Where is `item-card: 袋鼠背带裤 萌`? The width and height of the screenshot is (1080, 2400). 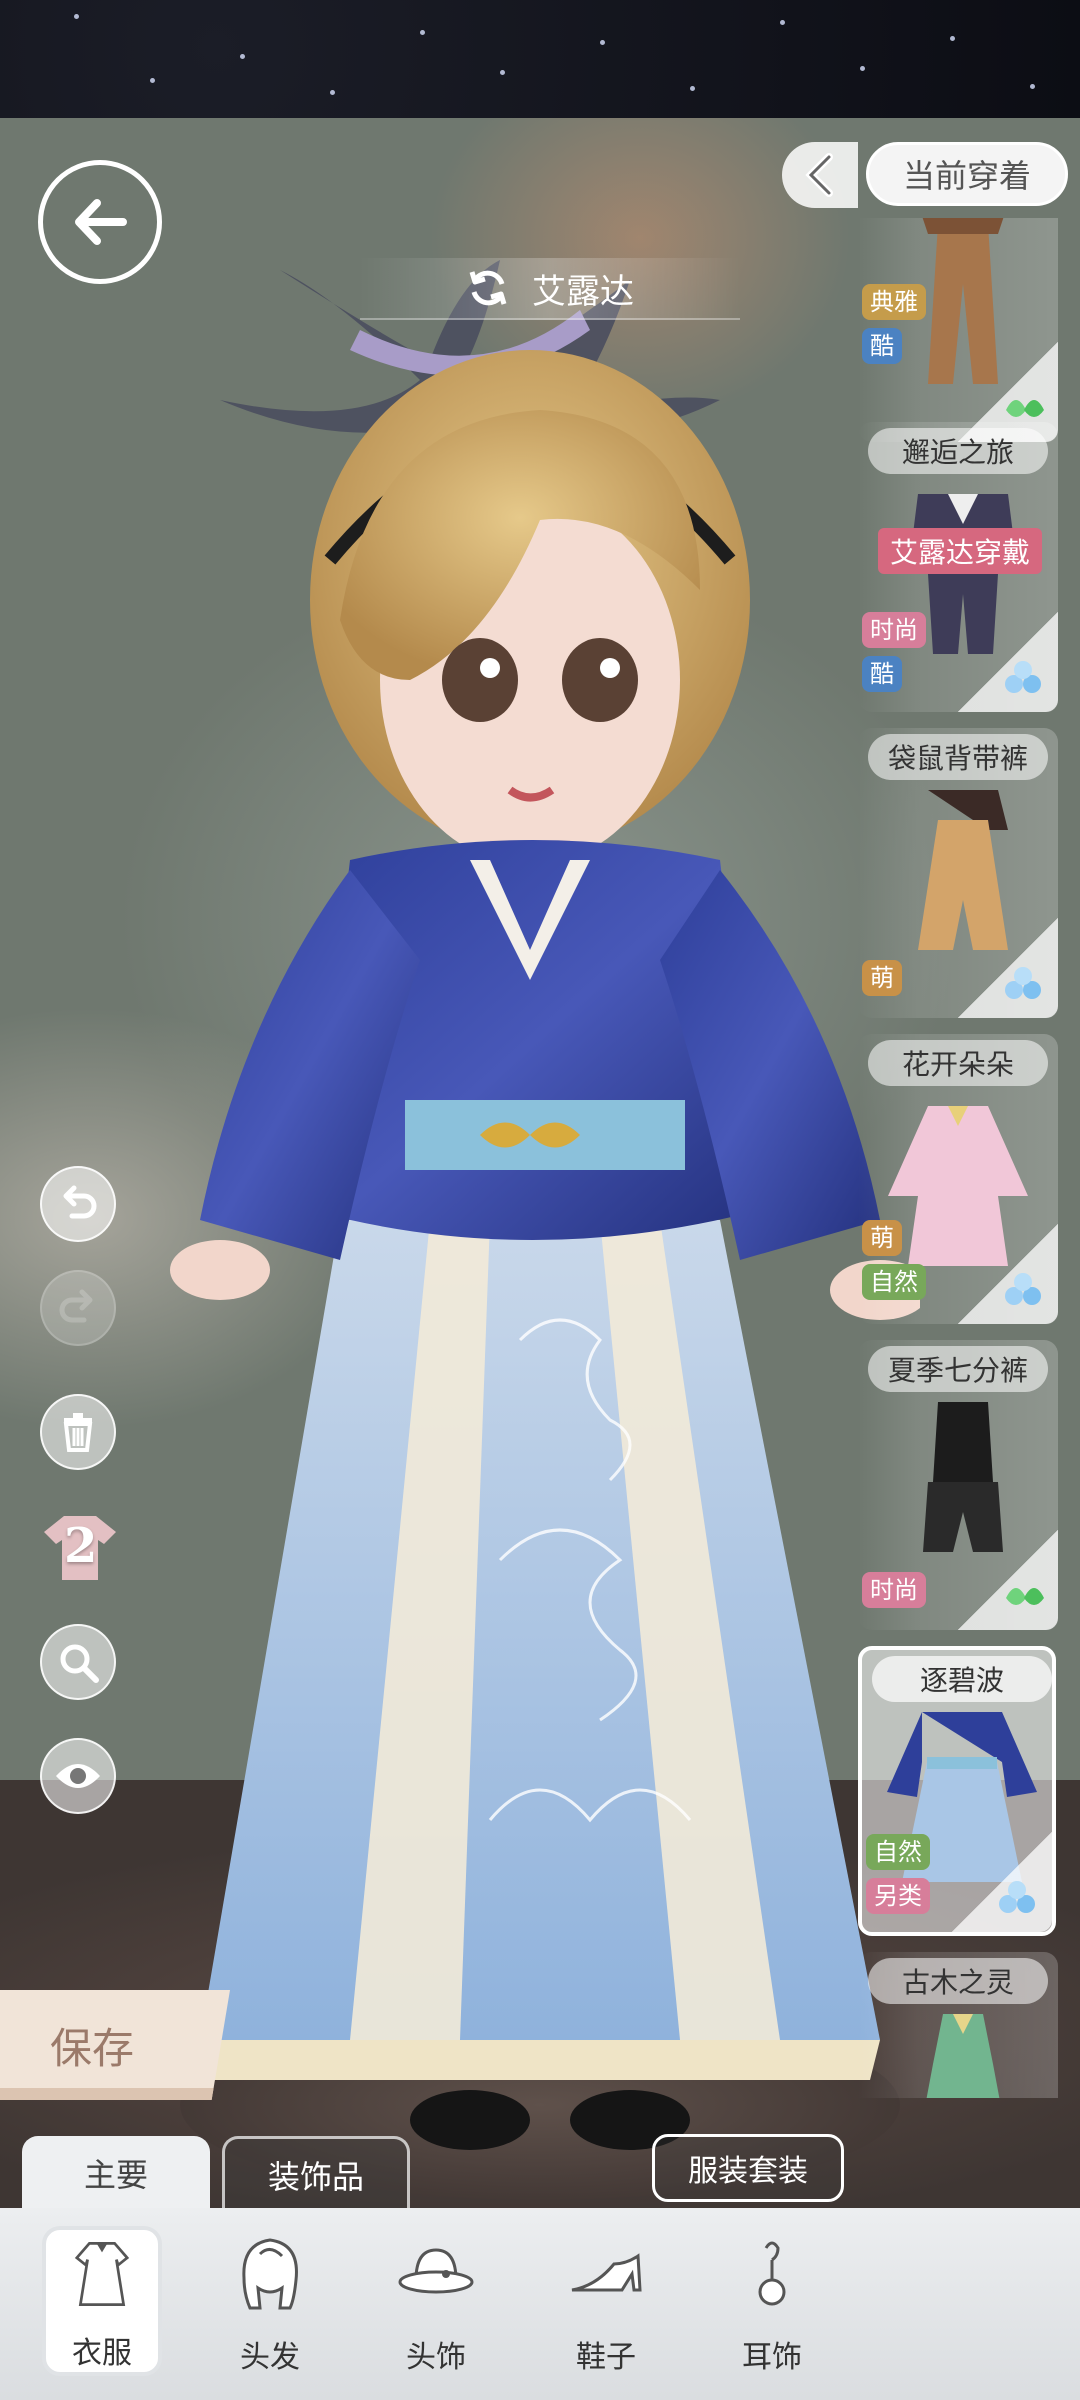
item-card: 袋鼠背带裤 萌 is located at coordinates (958, 873).